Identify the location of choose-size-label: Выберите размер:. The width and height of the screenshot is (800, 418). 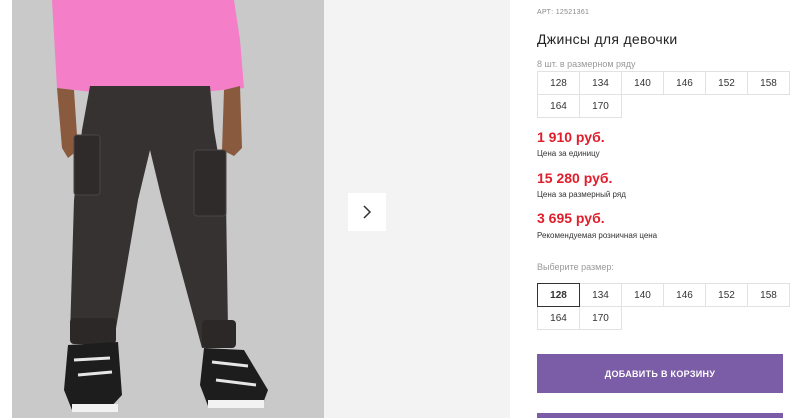
(575, 267).